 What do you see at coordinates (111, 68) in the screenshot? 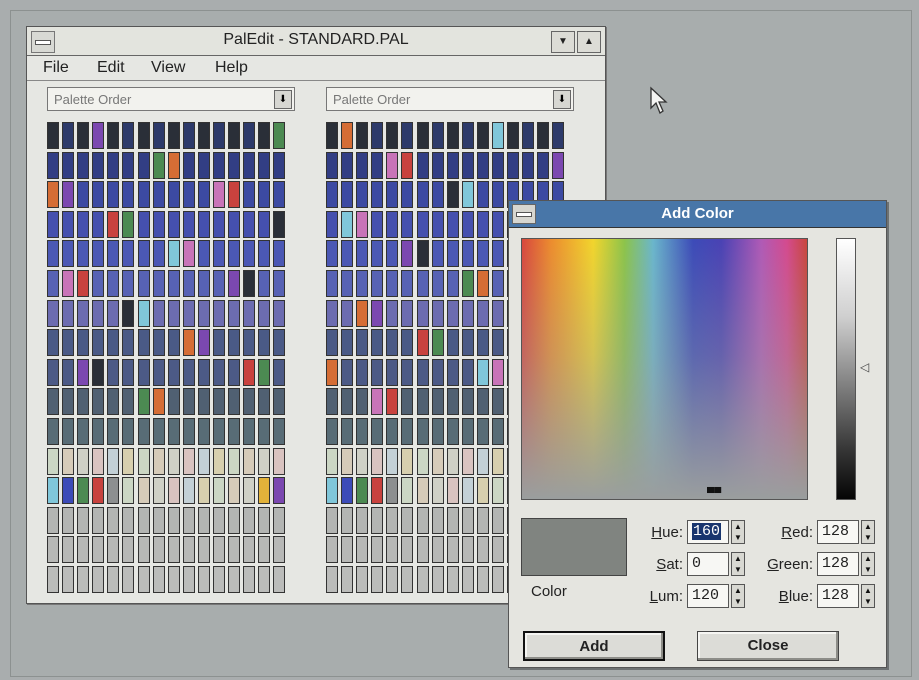
I see `menu-edit: Edit` at bounding box center [111, 68].